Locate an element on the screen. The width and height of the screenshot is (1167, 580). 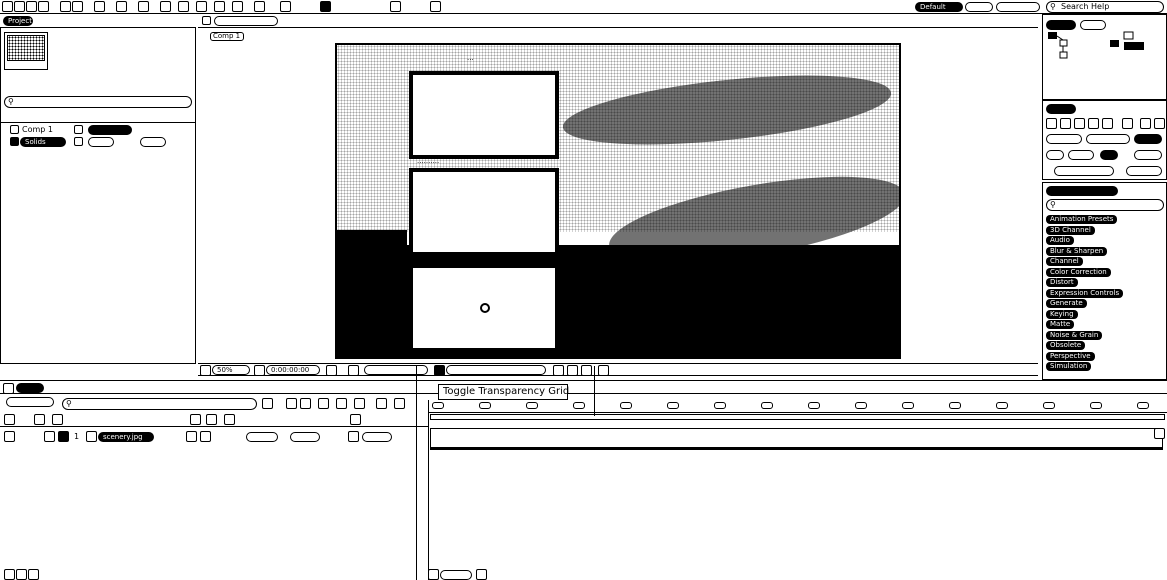
close-icon is located at coordinates (8, 388).